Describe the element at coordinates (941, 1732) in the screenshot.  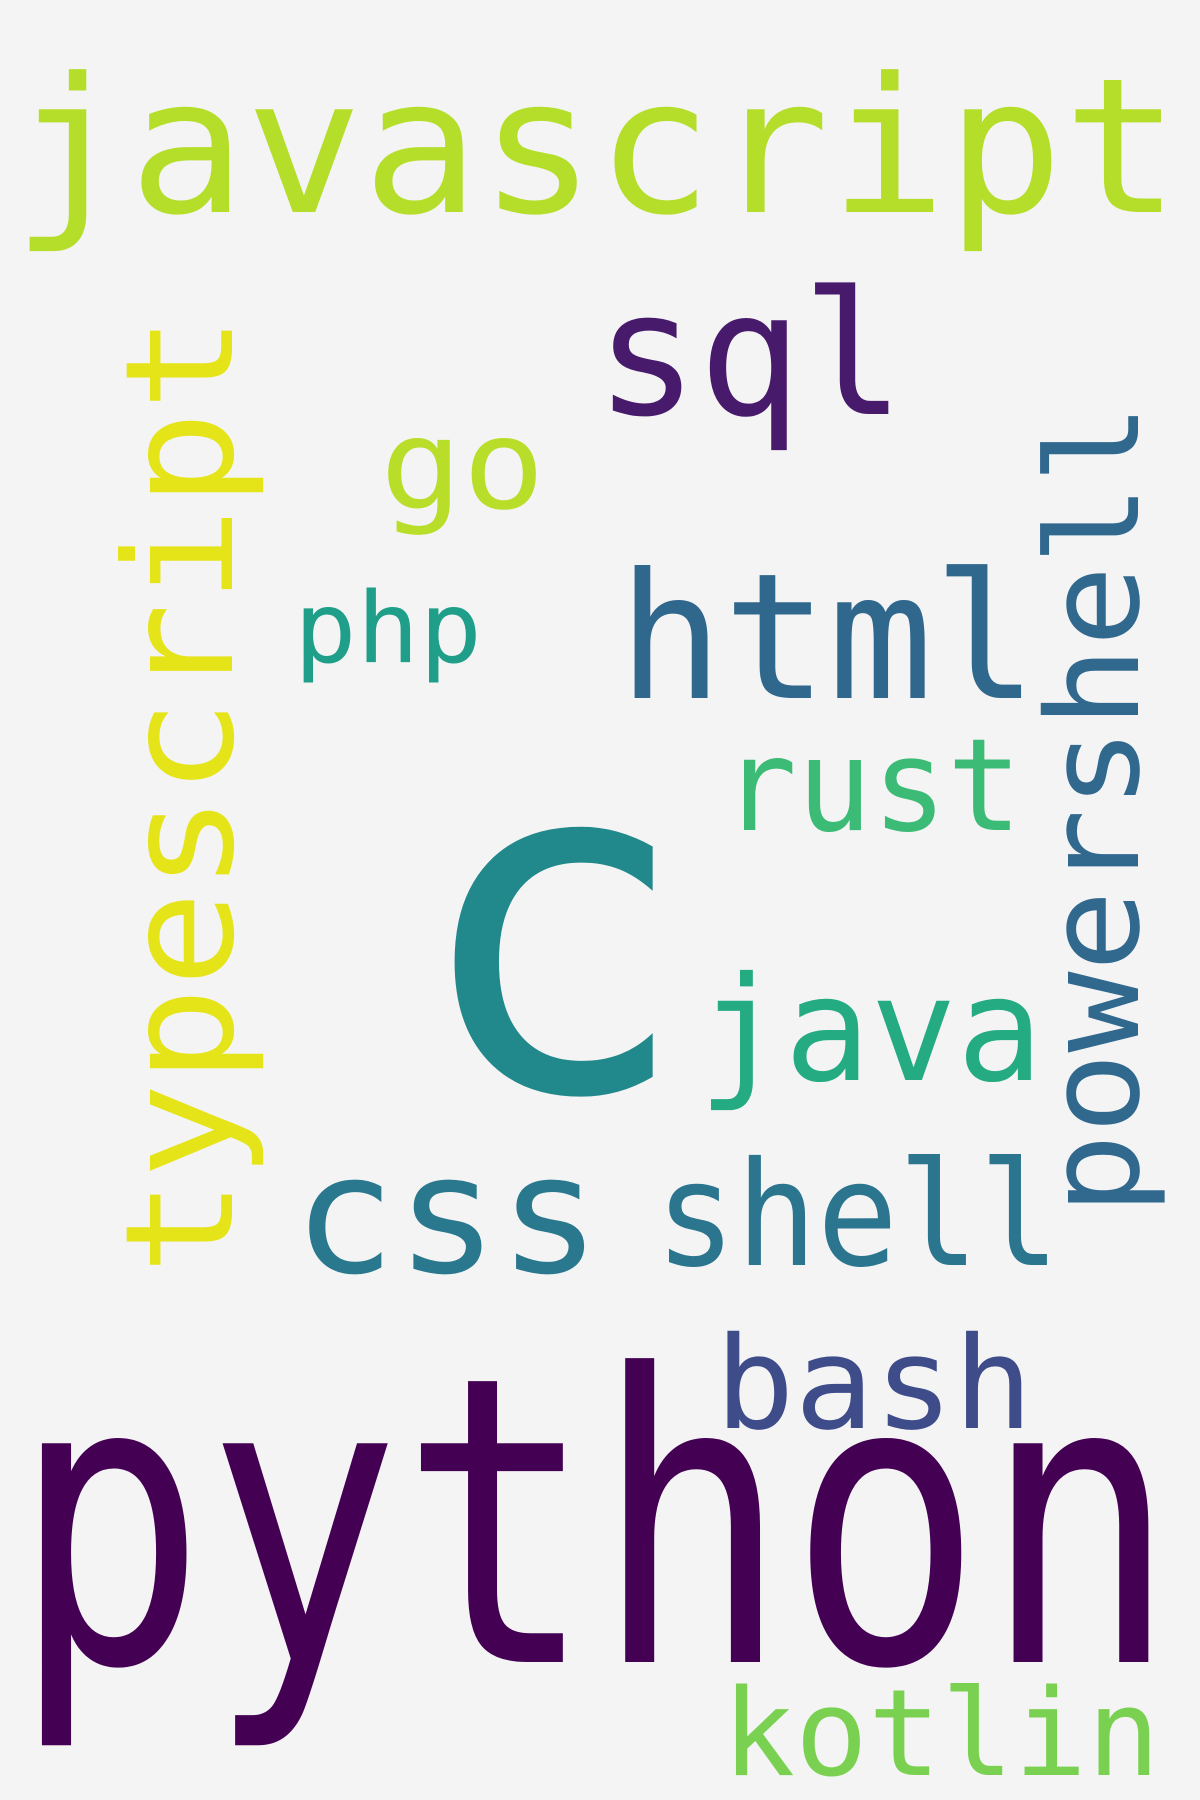
I see `word-kotlin: kotlin` at that location.